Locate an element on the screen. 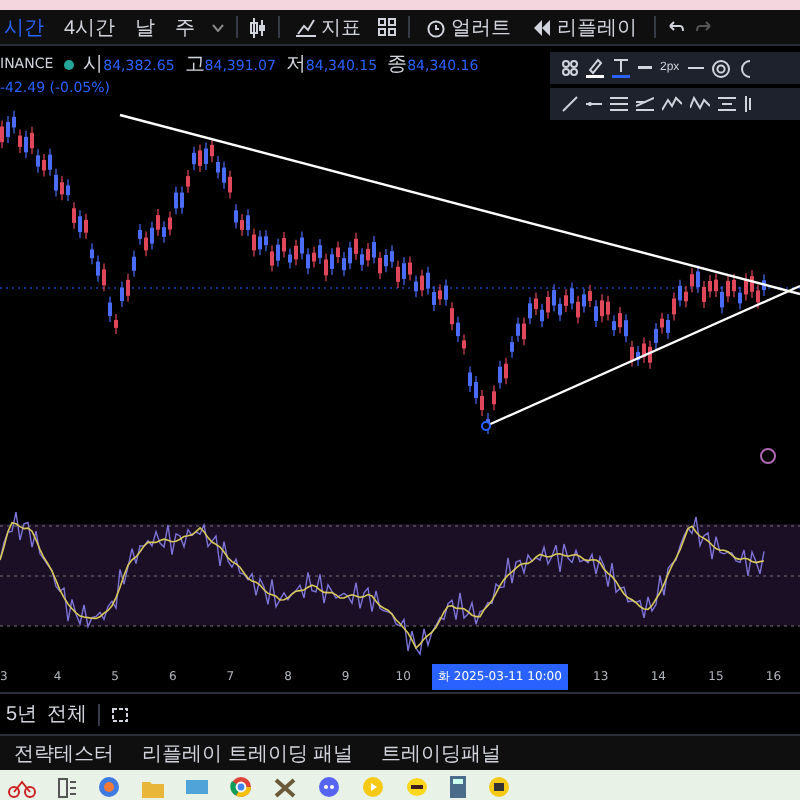  calculator-icon is located at coordinates (458, 787).